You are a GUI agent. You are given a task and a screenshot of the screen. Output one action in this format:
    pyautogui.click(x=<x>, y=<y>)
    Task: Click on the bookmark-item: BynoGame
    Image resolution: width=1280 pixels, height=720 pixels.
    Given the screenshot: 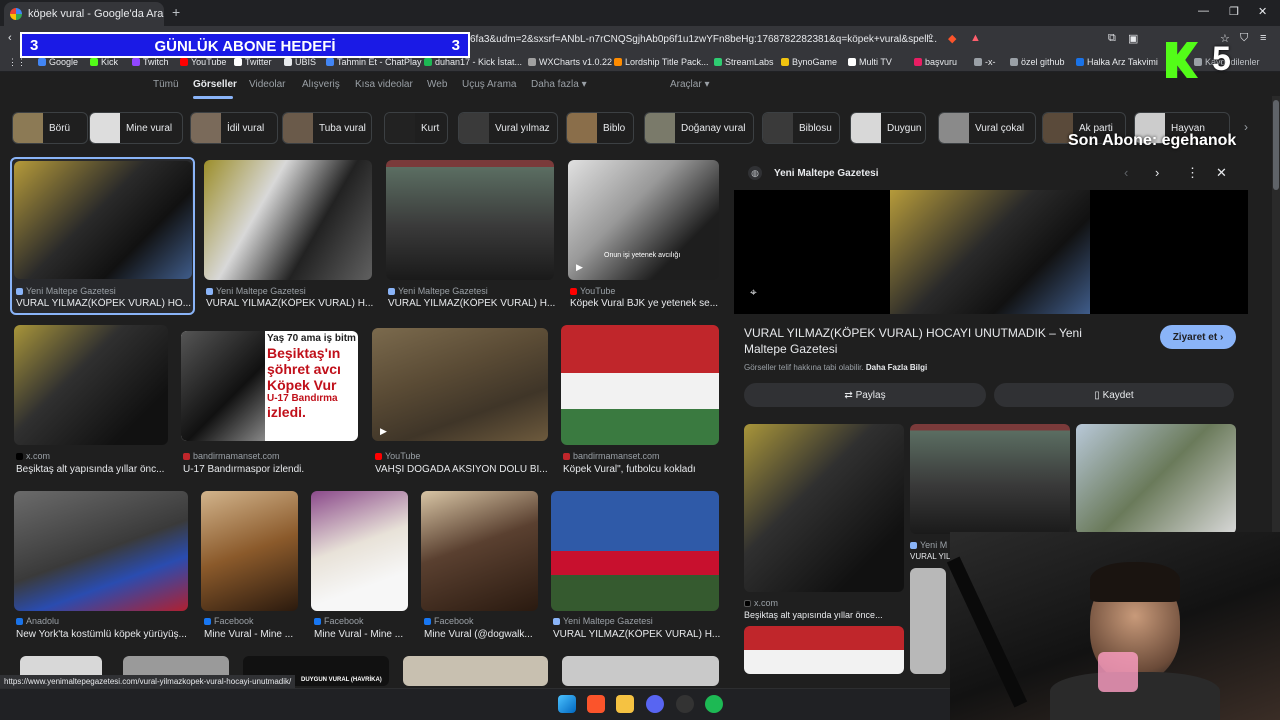 What is the action you would take?
    pyautogui.click(x=809, y=62)
    